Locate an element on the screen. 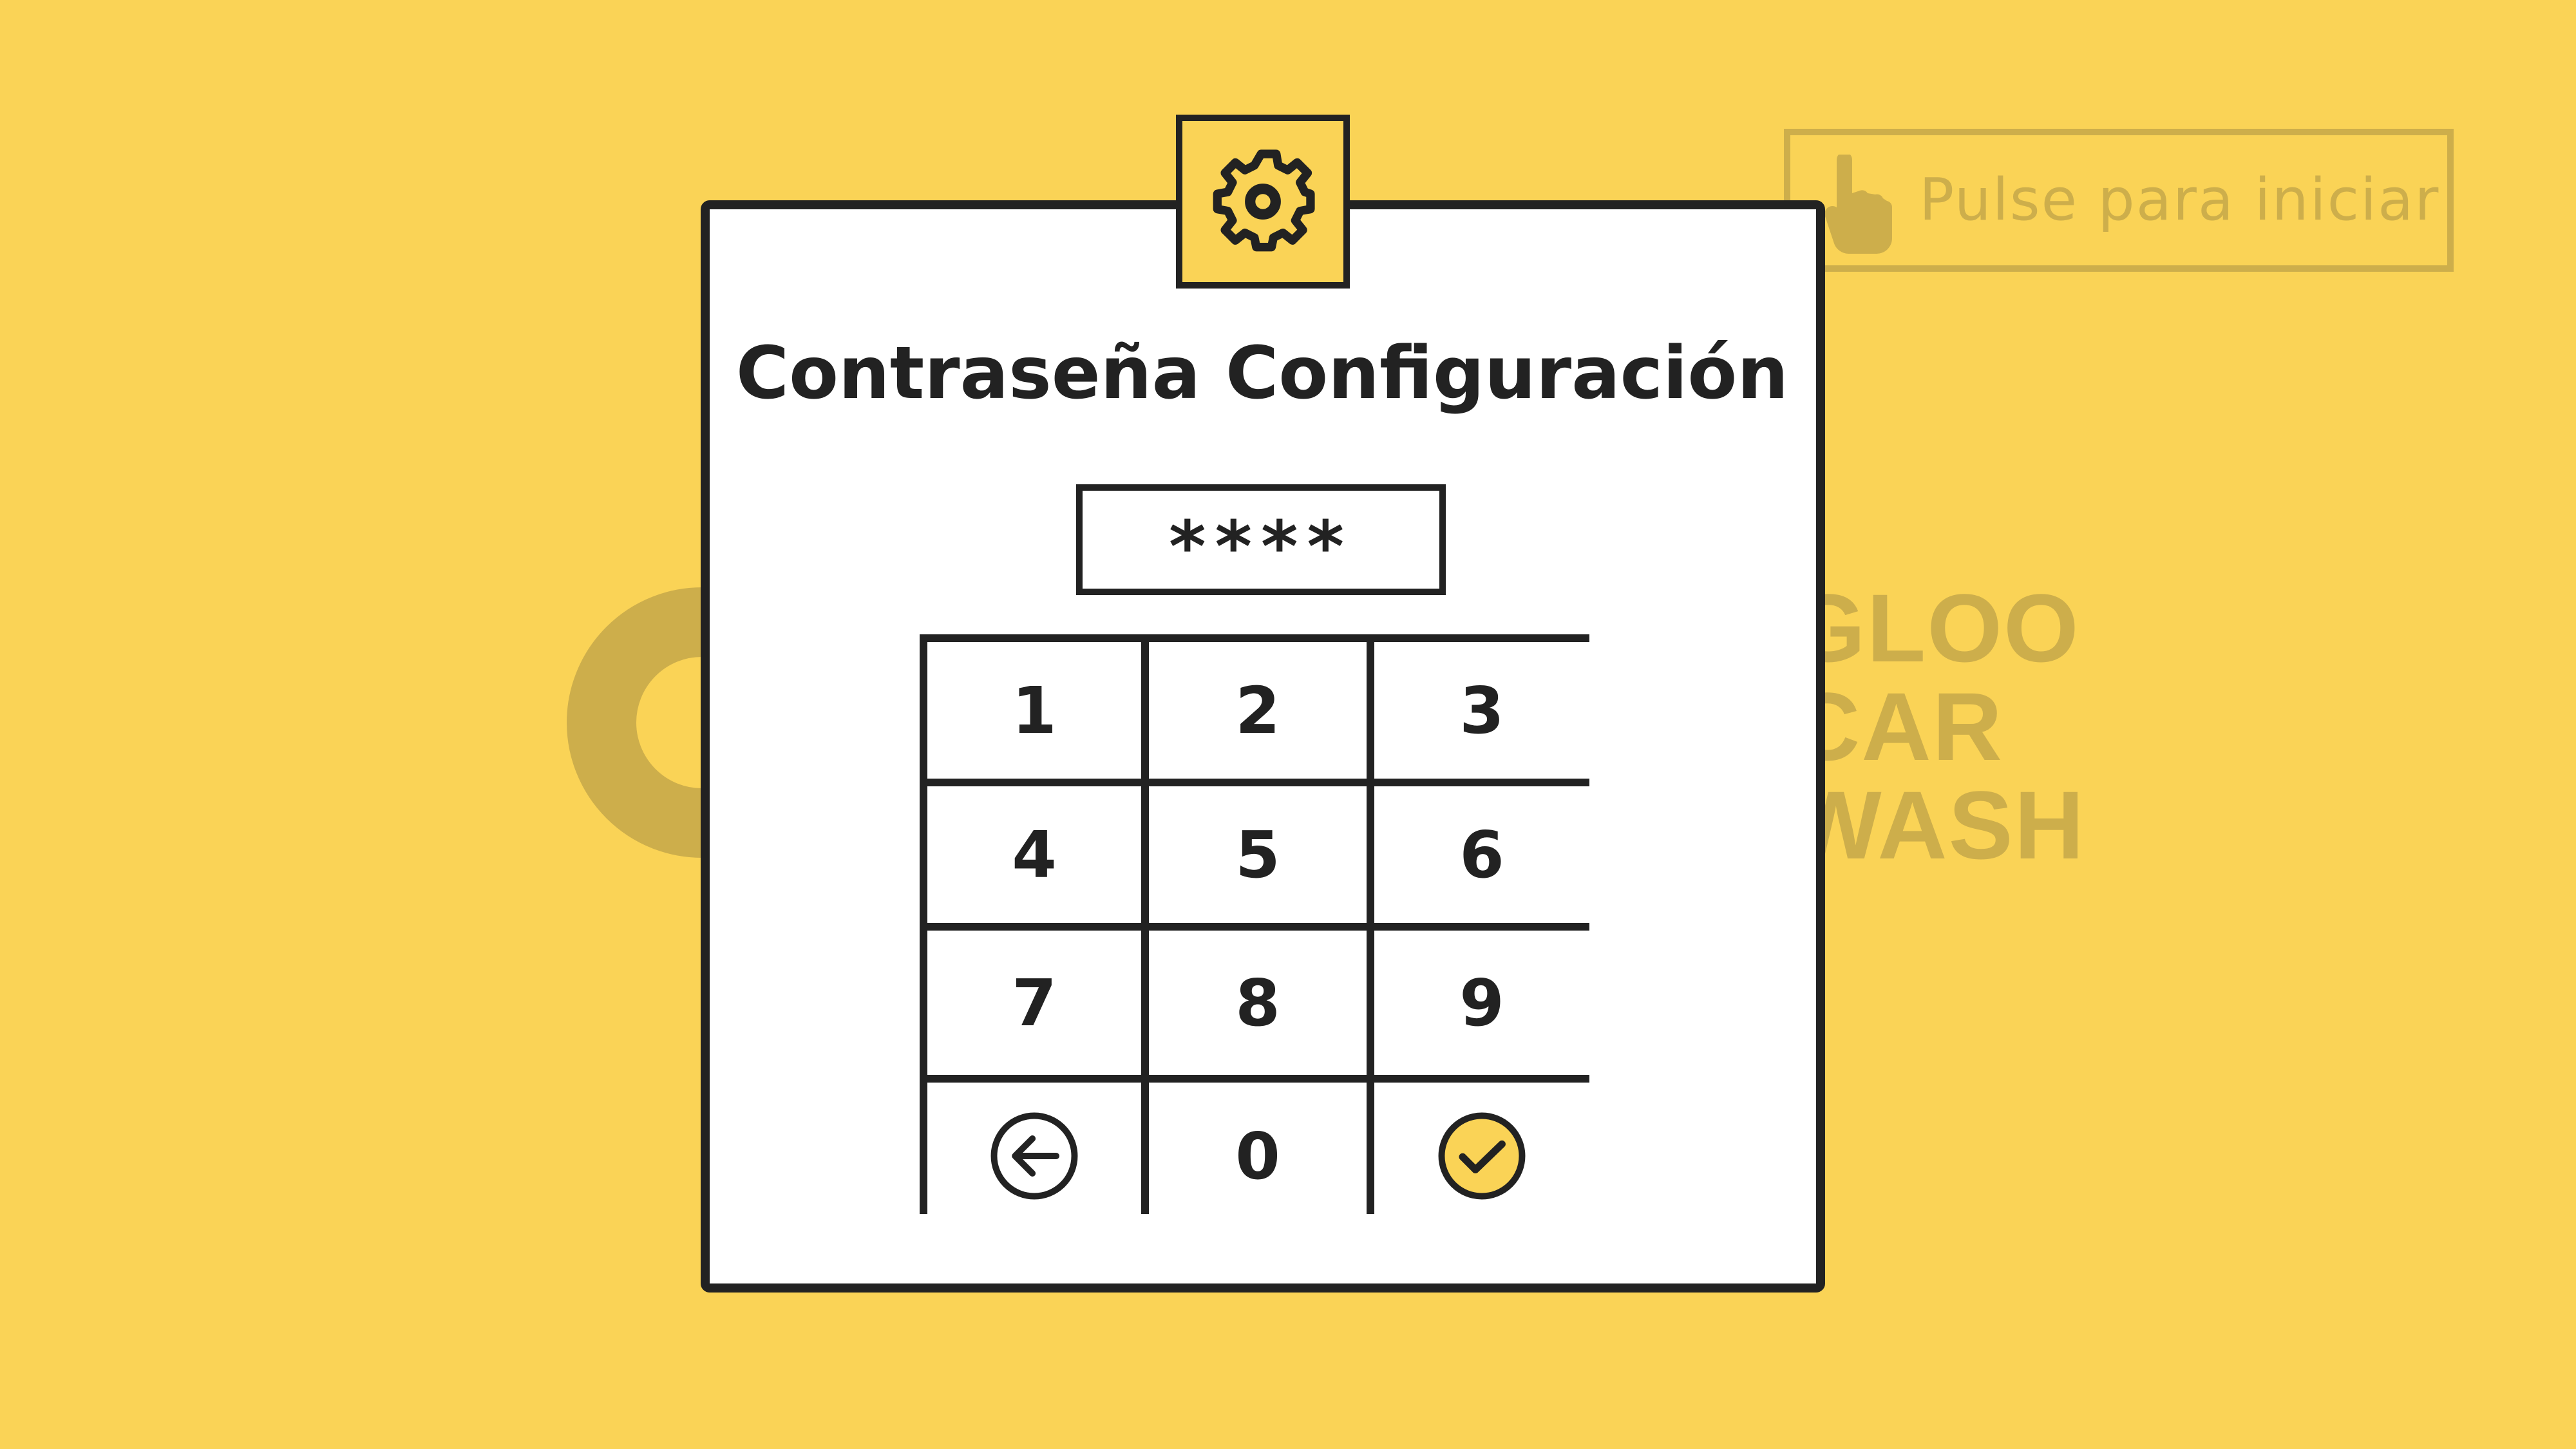 The height and width of the screenshot is (1449, 2576). brand-text-line-1: GLOO is located at coordinates (1935, 628).